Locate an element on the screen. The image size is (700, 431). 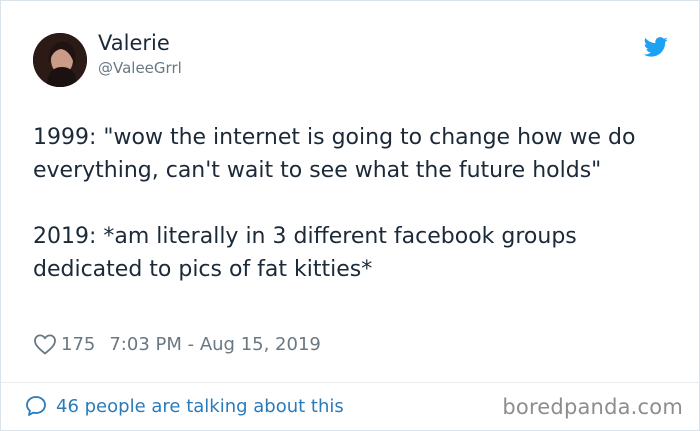
talking-count-label: 46 people are talking about this is located at coordinates (200, 406).